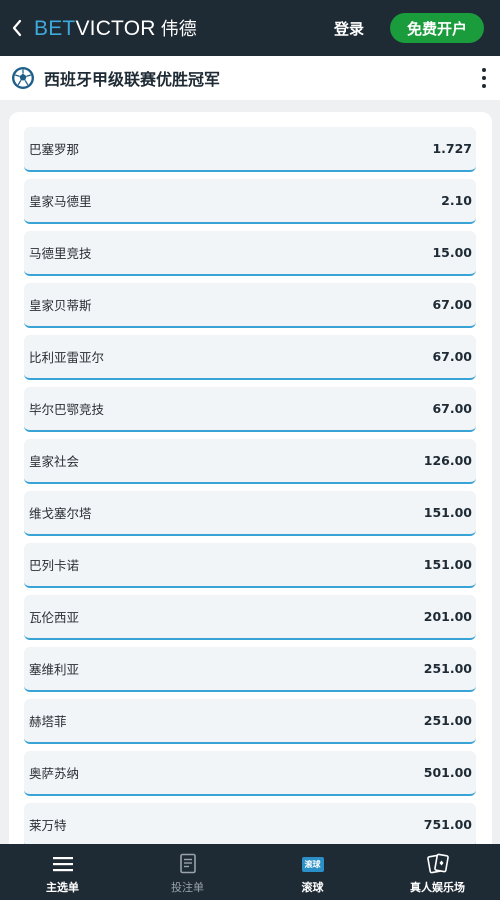 The height and width of the screenshot is (900, 500). Describe the element at coordinates (54, 461) in the screenshot. I see `outcome-name: 皇家社会` at that location.